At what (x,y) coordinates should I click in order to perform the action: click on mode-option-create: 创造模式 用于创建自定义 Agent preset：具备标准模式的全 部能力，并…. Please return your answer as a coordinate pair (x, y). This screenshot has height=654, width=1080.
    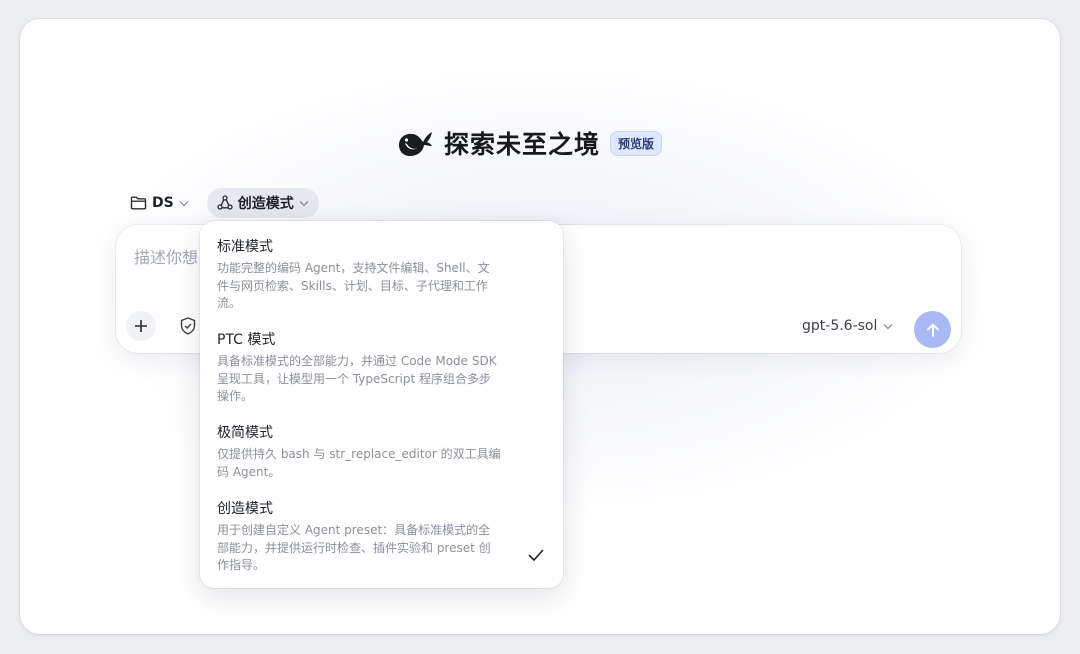
    Looking at the image, I should click on (370, 537).